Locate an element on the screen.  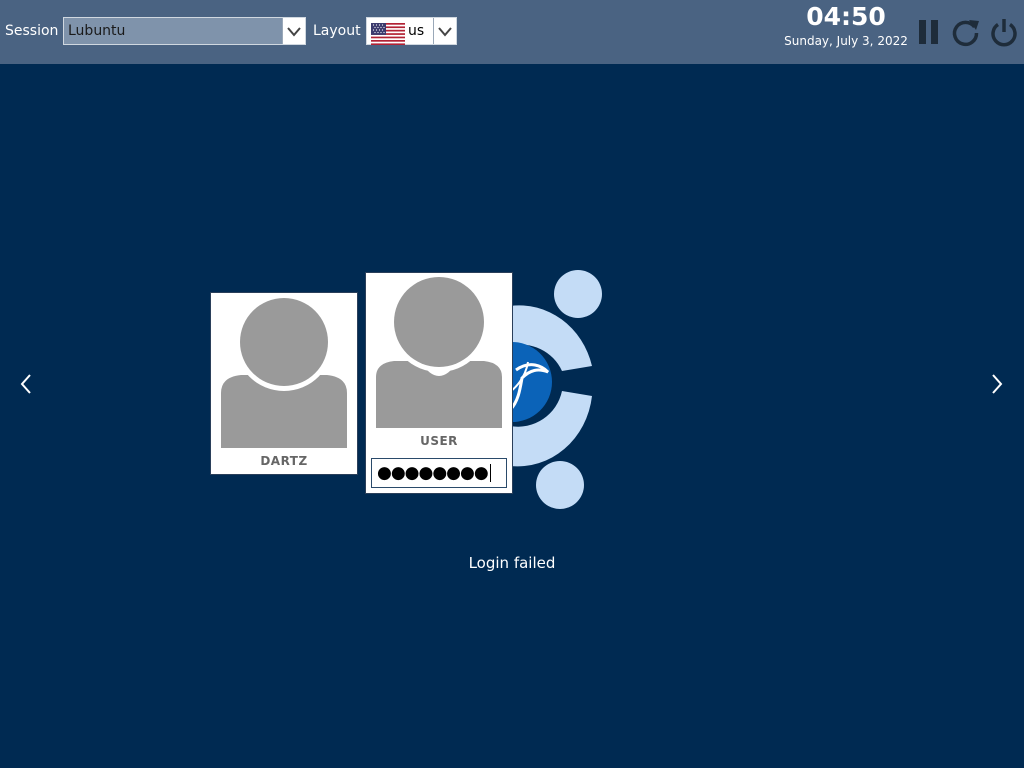
date: Sunday, July 3, 2022 is located at coordinates (846, 41).